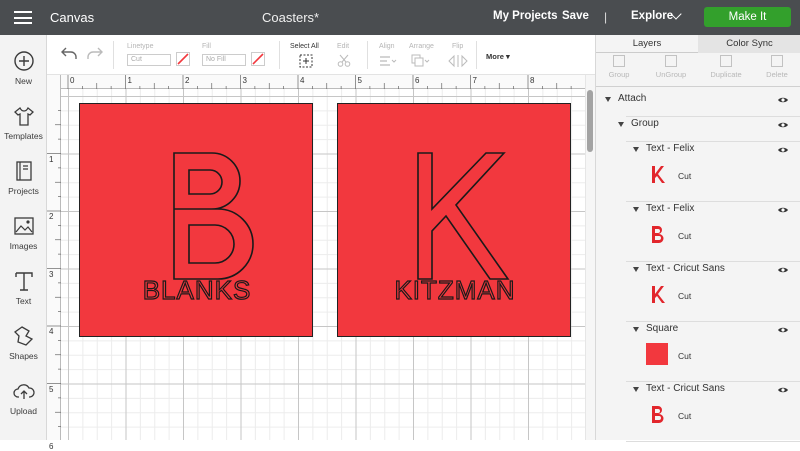 The image size is (800, 451). I want to click on layer-row: Group, so click(698, 130).